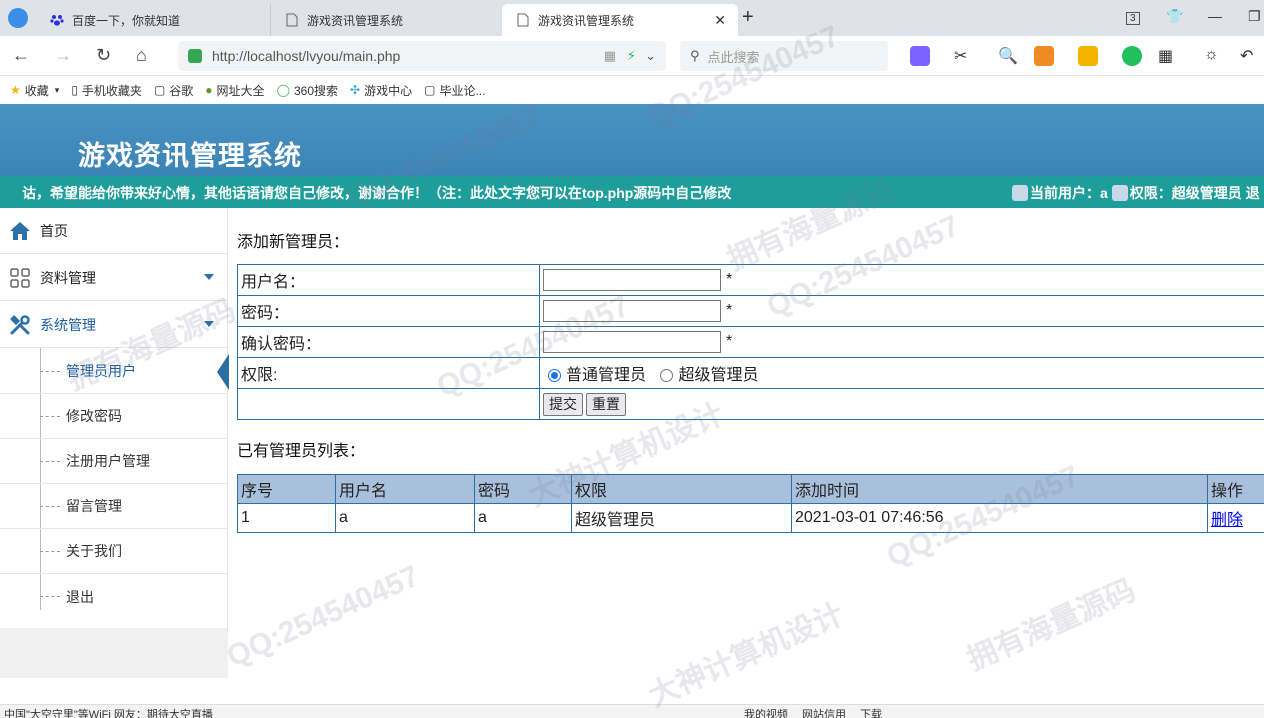 This screenshot has width=1264, height=718. I want to click on role-radio-normal, so click(554, 376).